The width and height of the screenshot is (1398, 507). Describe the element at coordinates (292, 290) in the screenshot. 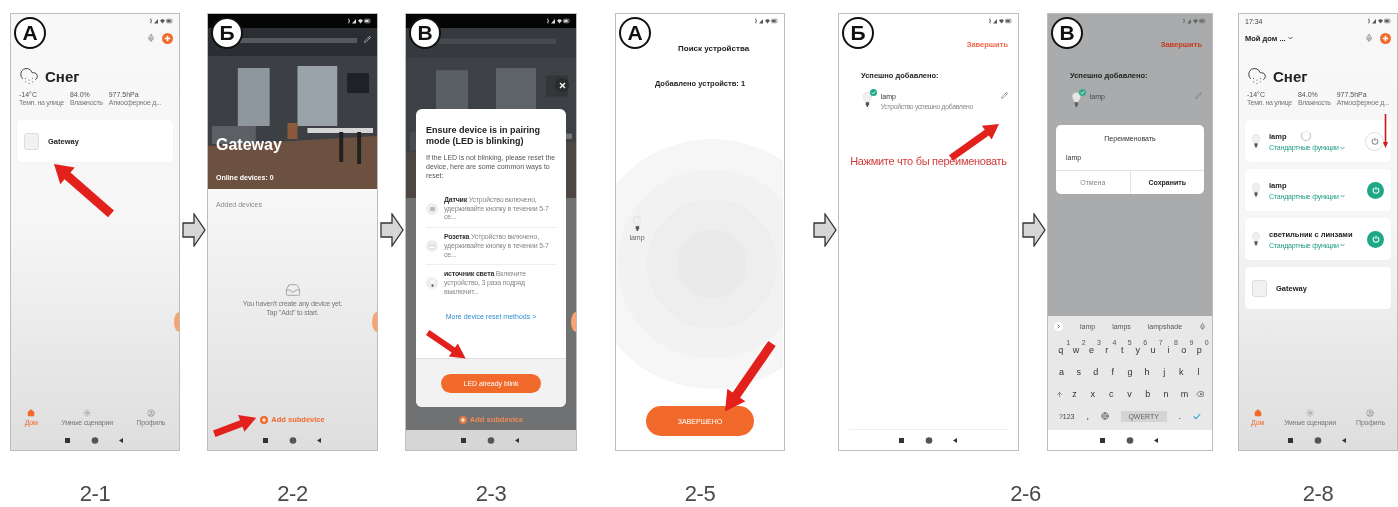

I see `empty-inbox-icon` at that location.